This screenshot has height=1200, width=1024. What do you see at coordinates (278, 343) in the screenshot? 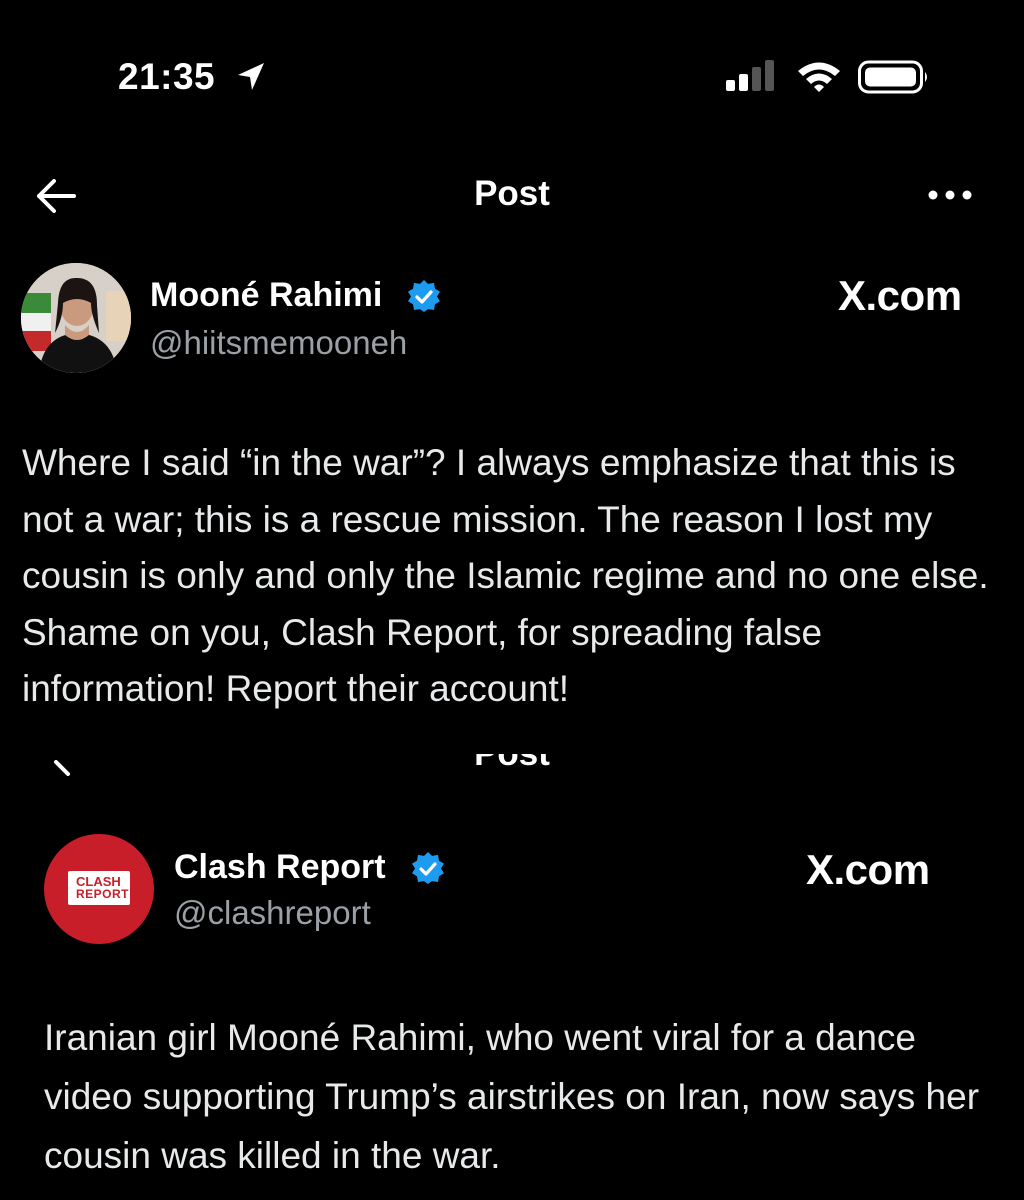
I see `author-handle: @hiitsmemooneh` at bounding box center [278, 343].